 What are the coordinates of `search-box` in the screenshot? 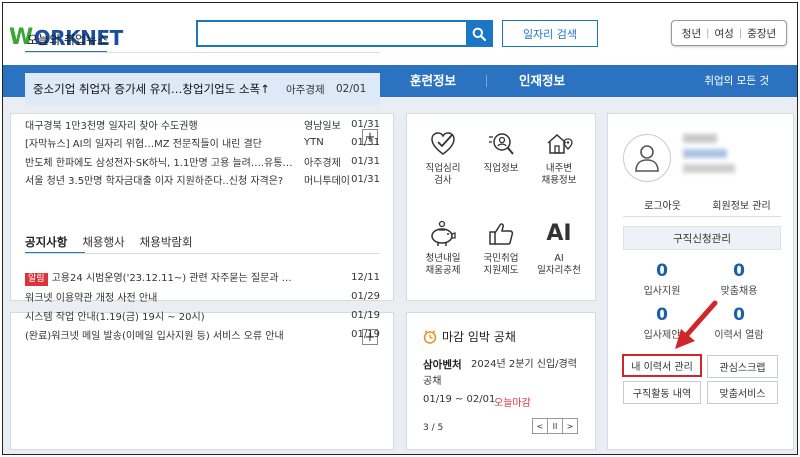 It's located at (344, 33).